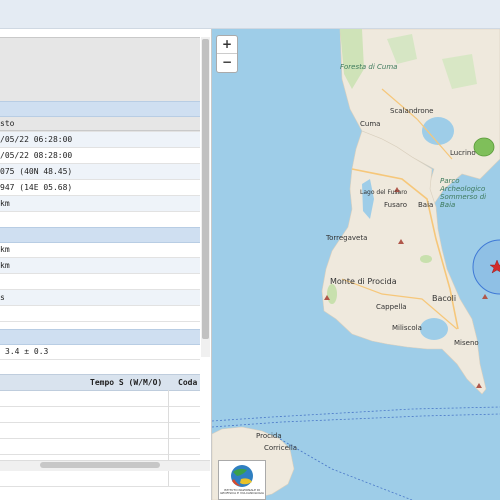 Image resolution: width=500 pixels, height=500 pixels. I want to click on detail-row-origin-local: /05/22 08:28:00, so click(100, 156).